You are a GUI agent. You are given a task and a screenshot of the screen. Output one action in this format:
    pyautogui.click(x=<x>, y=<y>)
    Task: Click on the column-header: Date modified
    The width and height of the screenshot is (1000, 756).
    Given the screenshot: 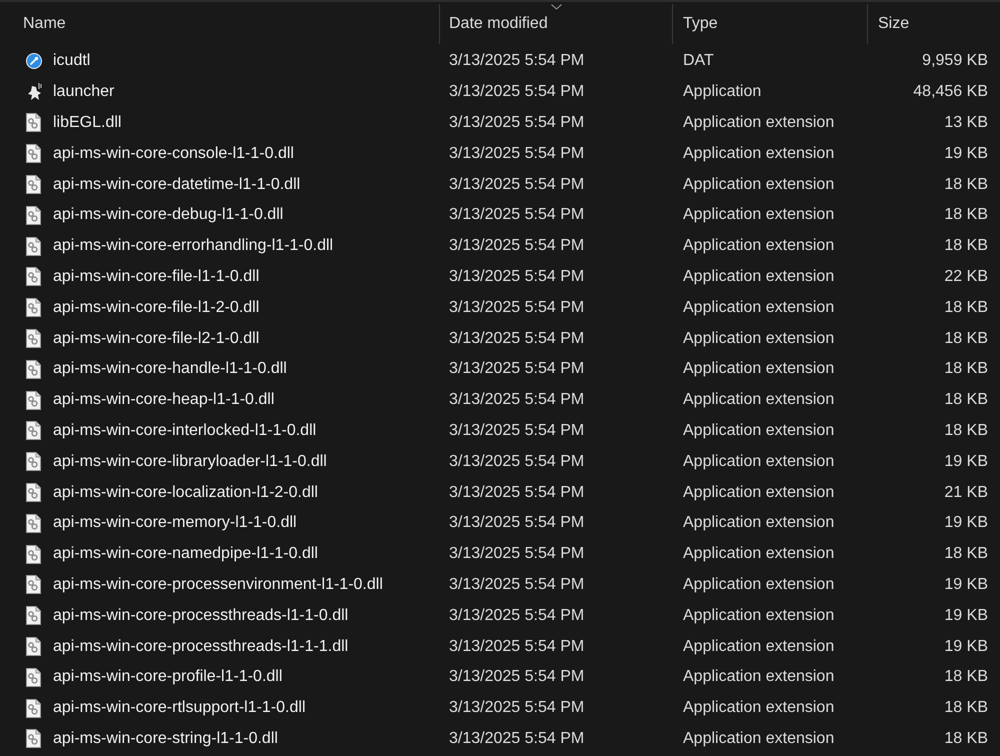 What is the action you would take?
    pyautogui.click(x=556, y=24)
    